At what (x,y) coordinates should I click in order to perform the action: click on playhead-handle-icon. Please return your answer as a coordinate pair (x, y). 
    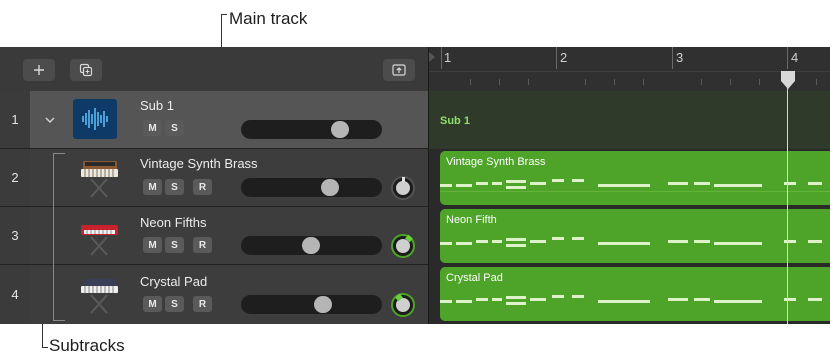
    Looking at the image, I should click on (788, 80).